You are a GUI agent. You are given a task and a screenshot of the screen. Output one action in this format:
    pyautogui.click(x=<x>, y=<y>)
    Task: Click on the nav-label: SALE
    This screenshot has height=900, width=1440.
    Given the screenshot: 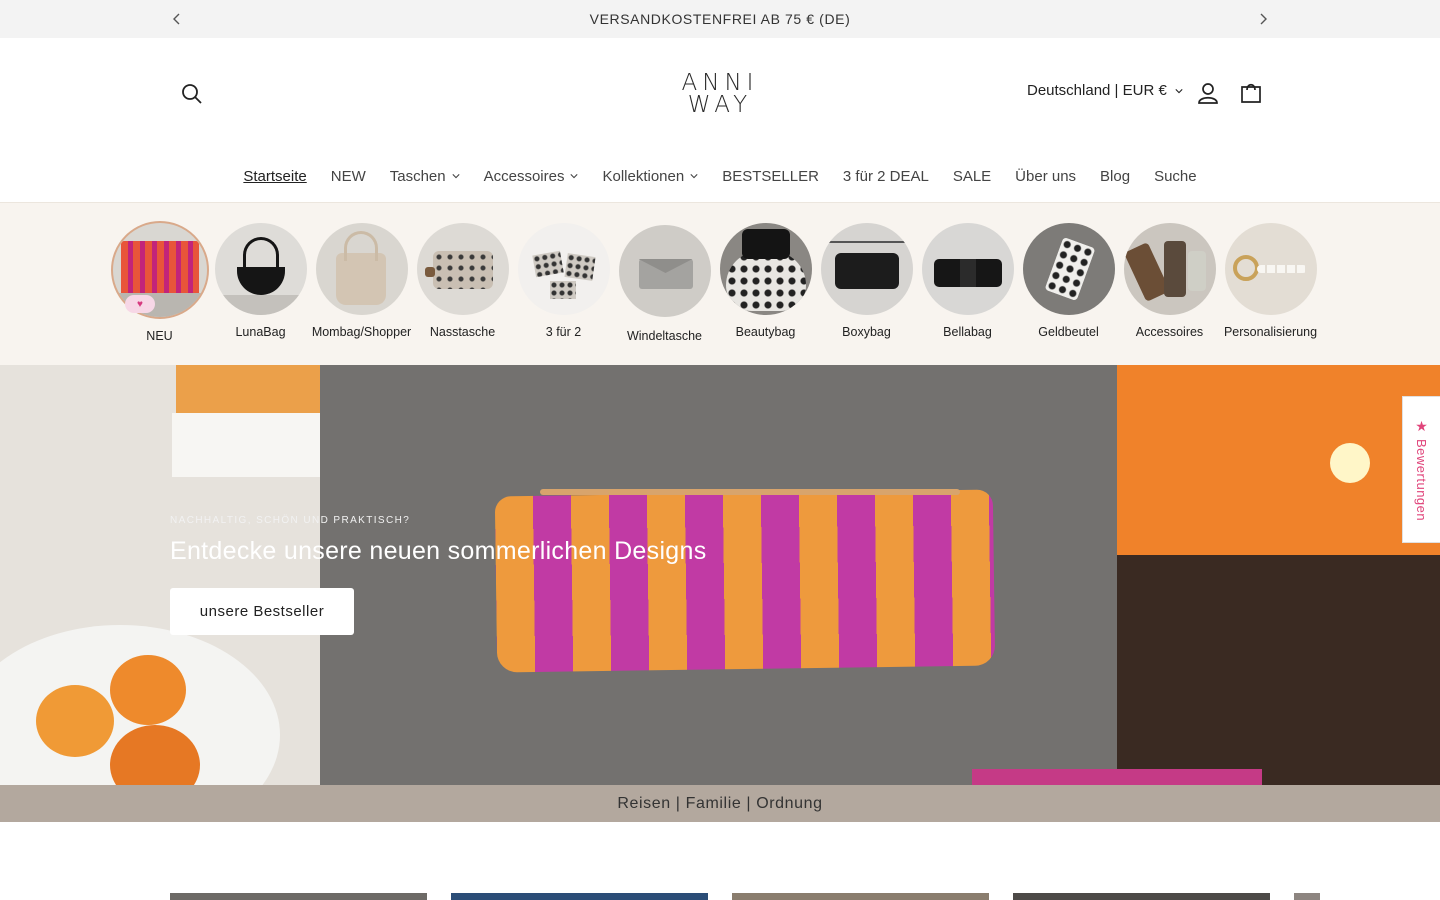 What is the action you would take?
    pyautogui.click(x=972, y=176)
    